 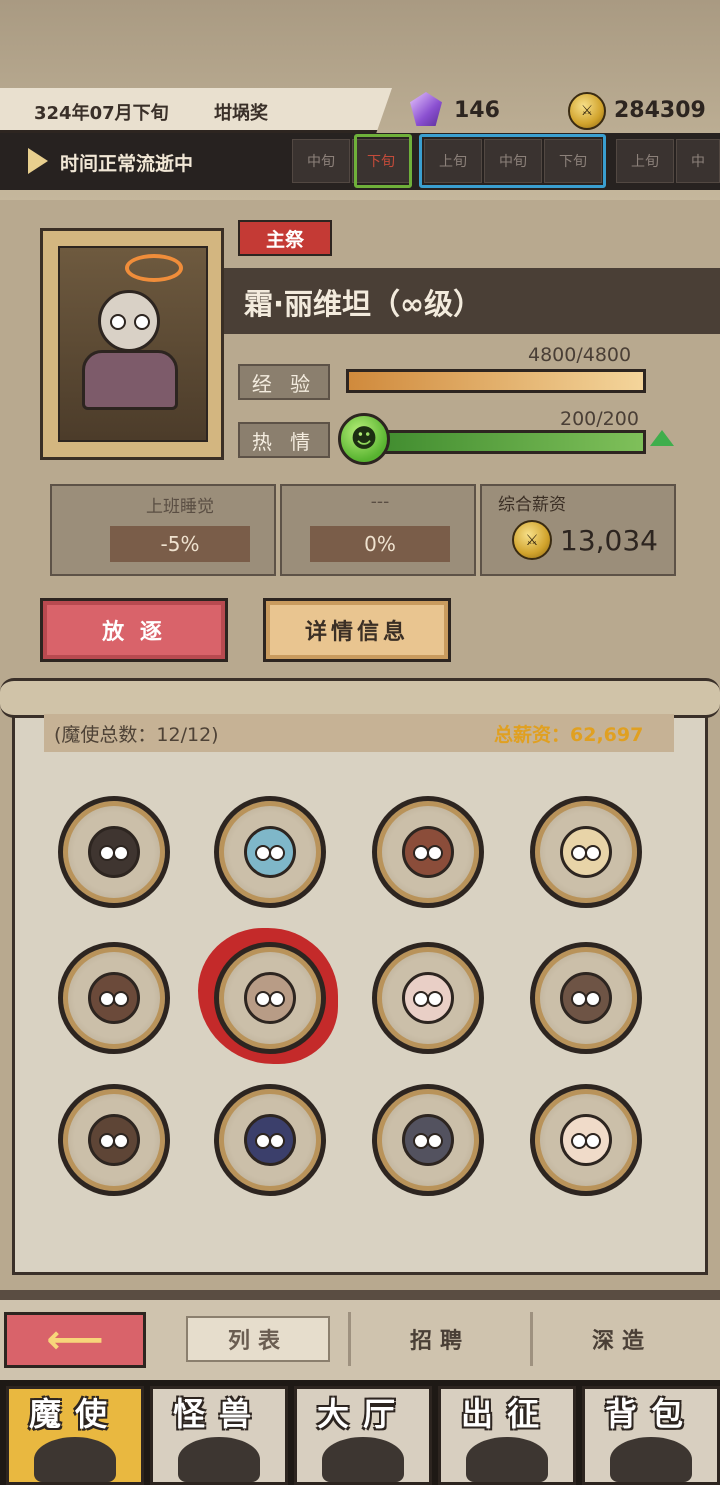 I want to click on trait-title: ---, so click(x=380, y=502).